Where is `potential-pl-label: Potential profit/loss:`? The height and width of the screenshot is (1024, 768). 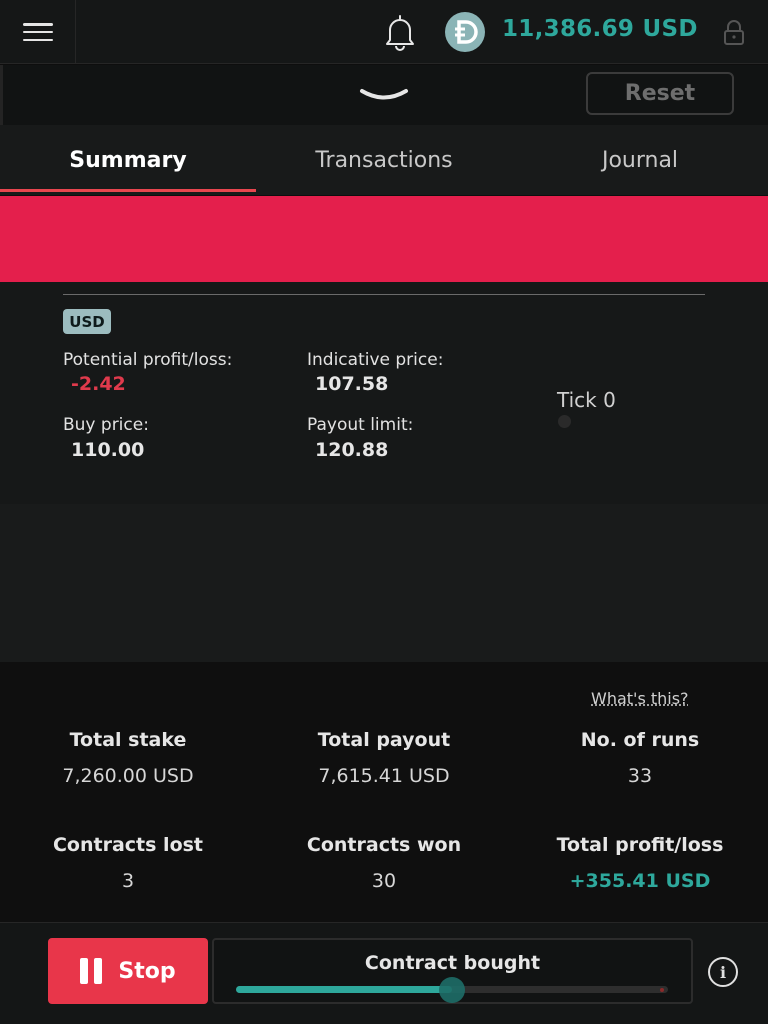
potential-pl-label: Potential profit/loss: is located at coordinates (148, 360).